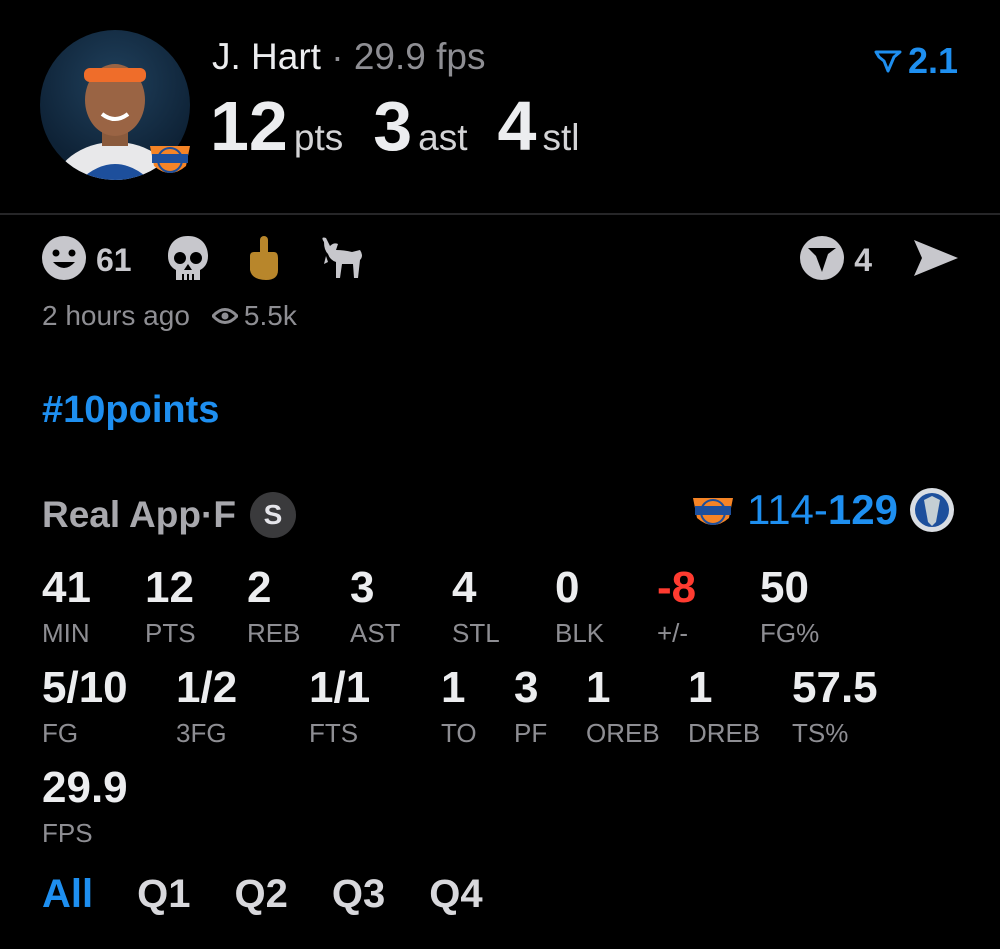 This screenshot has width=1000, height=949. I want to click on stat-value: 1/1, so click(340, 687).